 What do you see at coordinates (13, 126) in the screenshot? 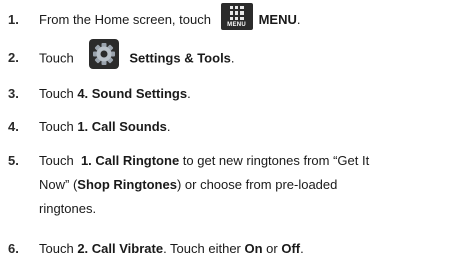
I see `step-number: 4.` at bounding box center [13, 126].